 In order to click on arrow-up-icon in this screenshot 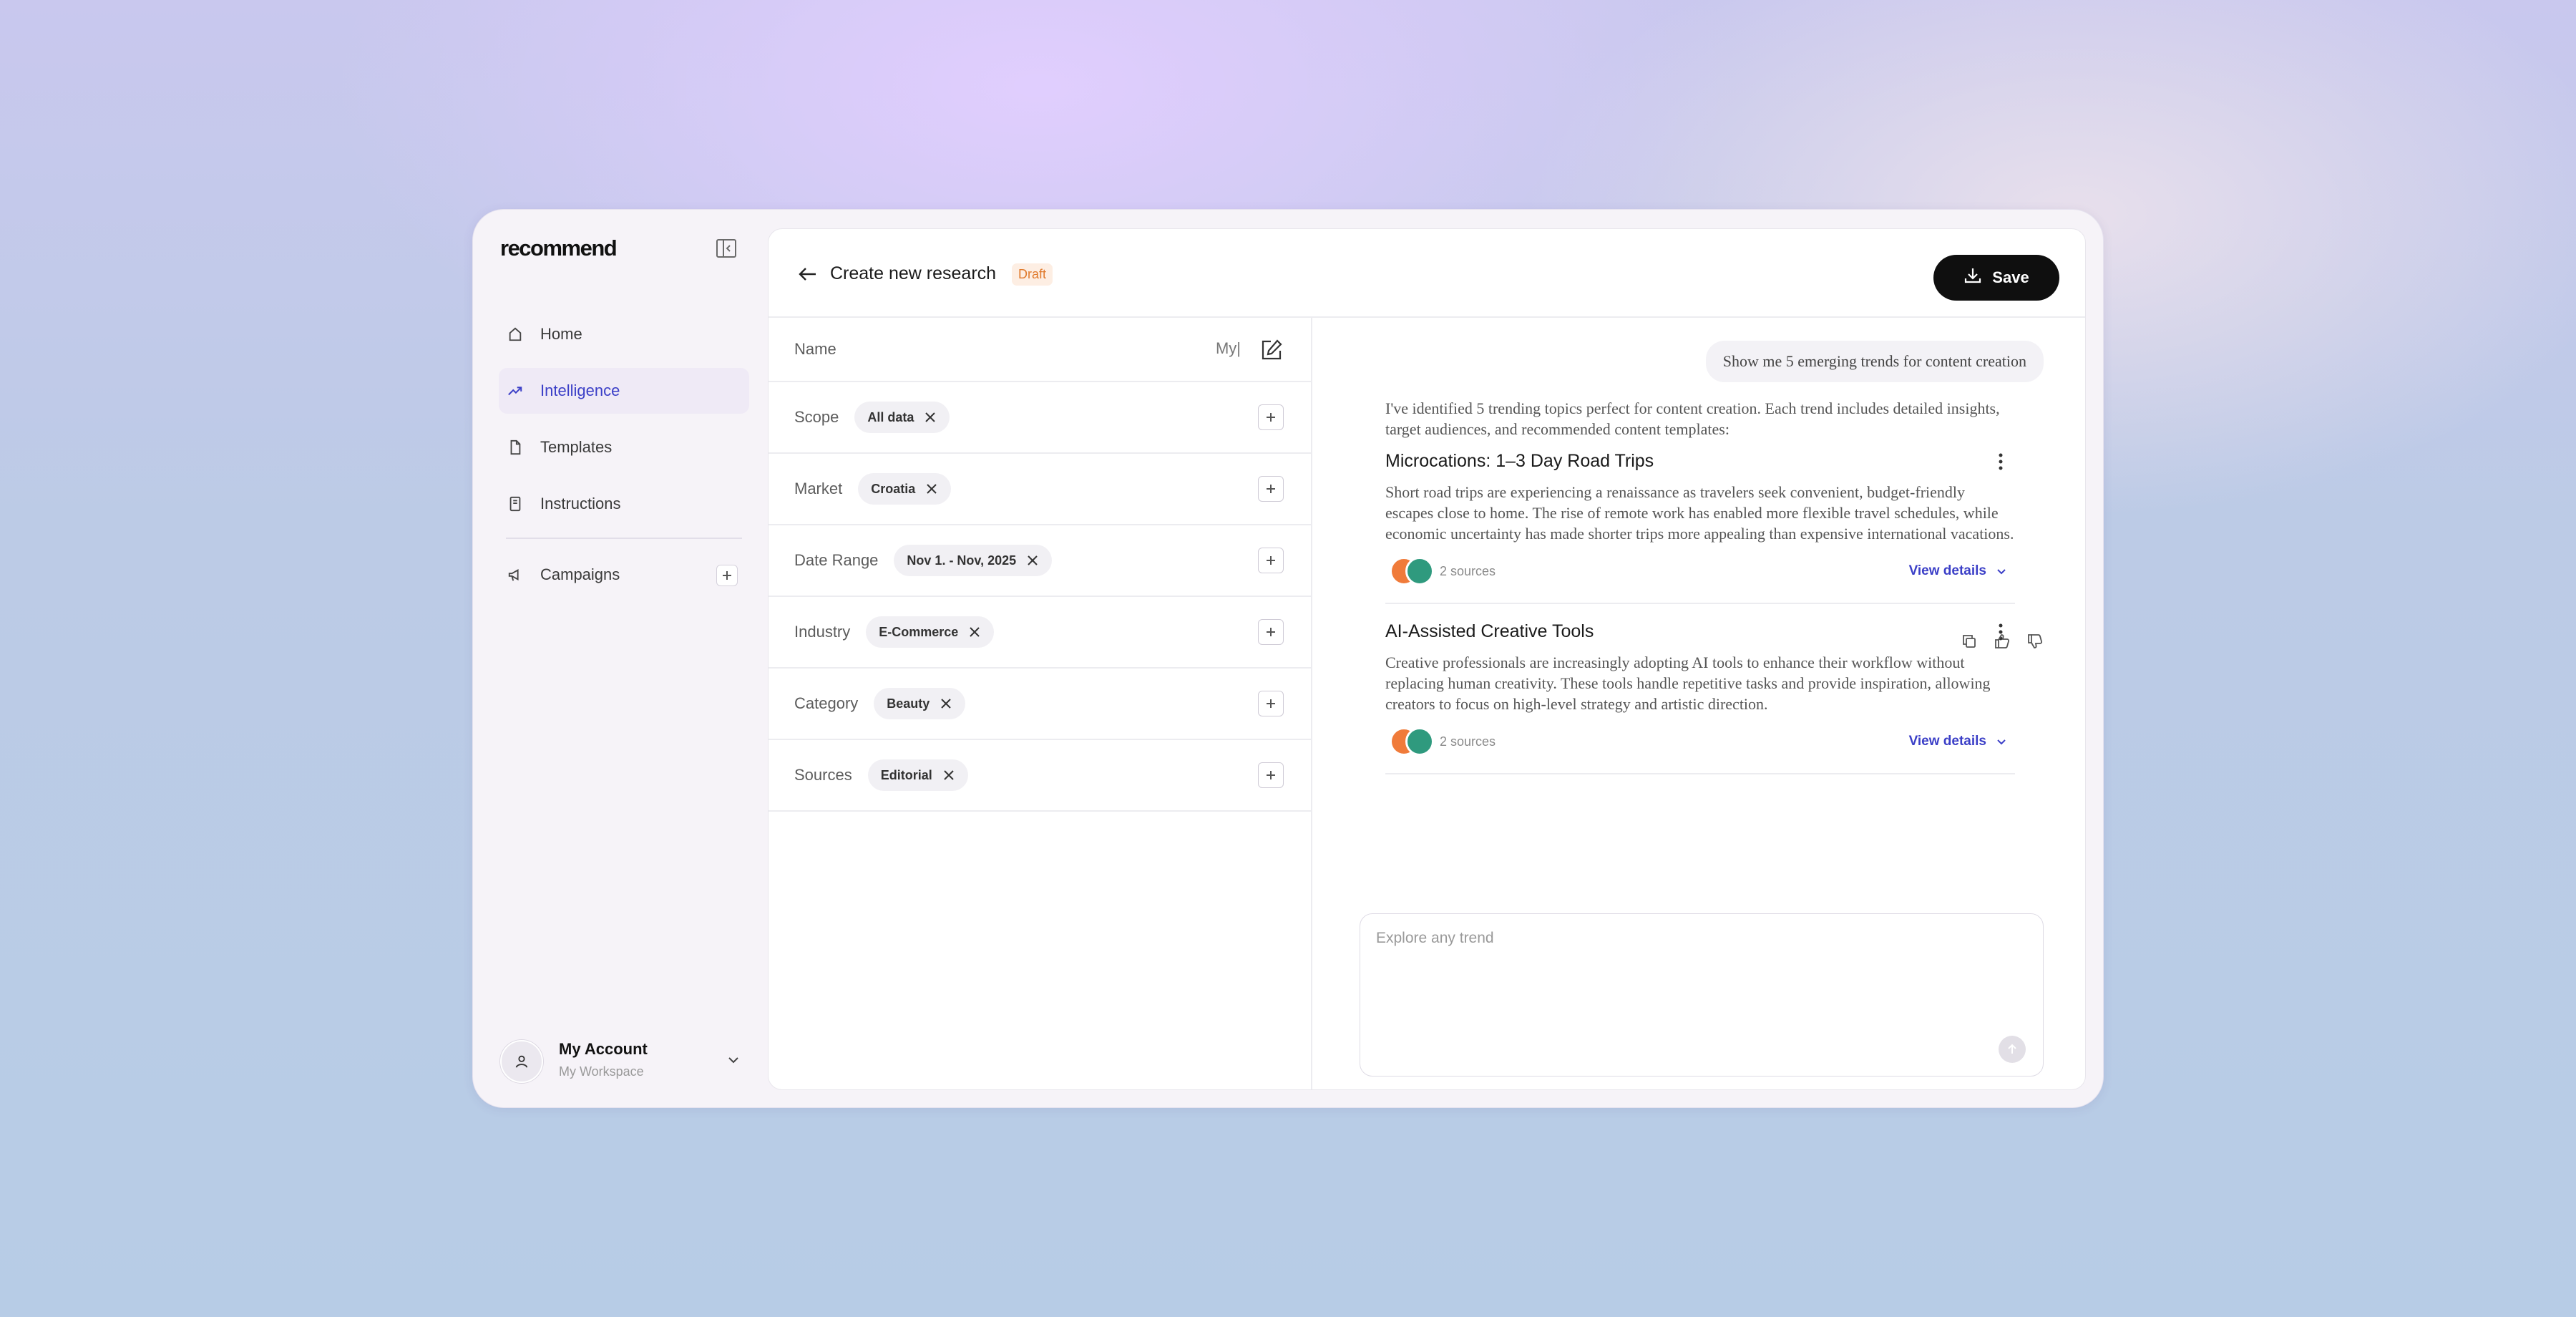, I will do `click(2012, 1049)`.